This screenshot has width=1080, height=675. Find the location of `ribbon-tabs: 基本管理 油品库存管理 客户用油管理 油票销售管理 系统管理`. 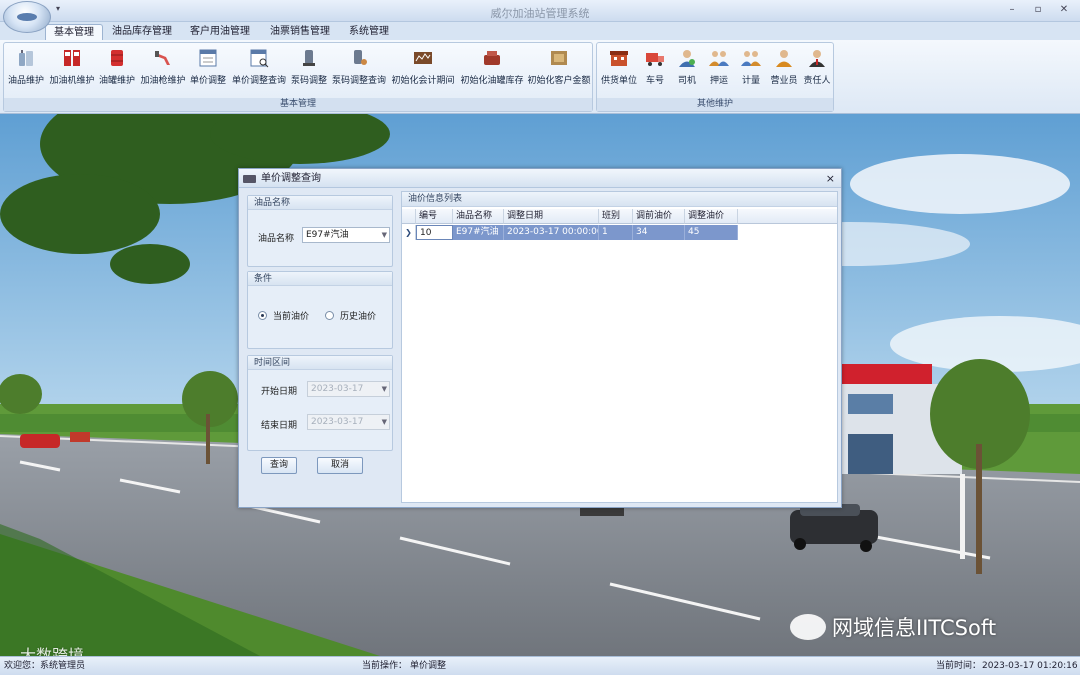

ribbon-tabs: 基本管理 油品库存管理 客户用油管理 油票销售管理 系统管理 is located at coordinates (540, 31).